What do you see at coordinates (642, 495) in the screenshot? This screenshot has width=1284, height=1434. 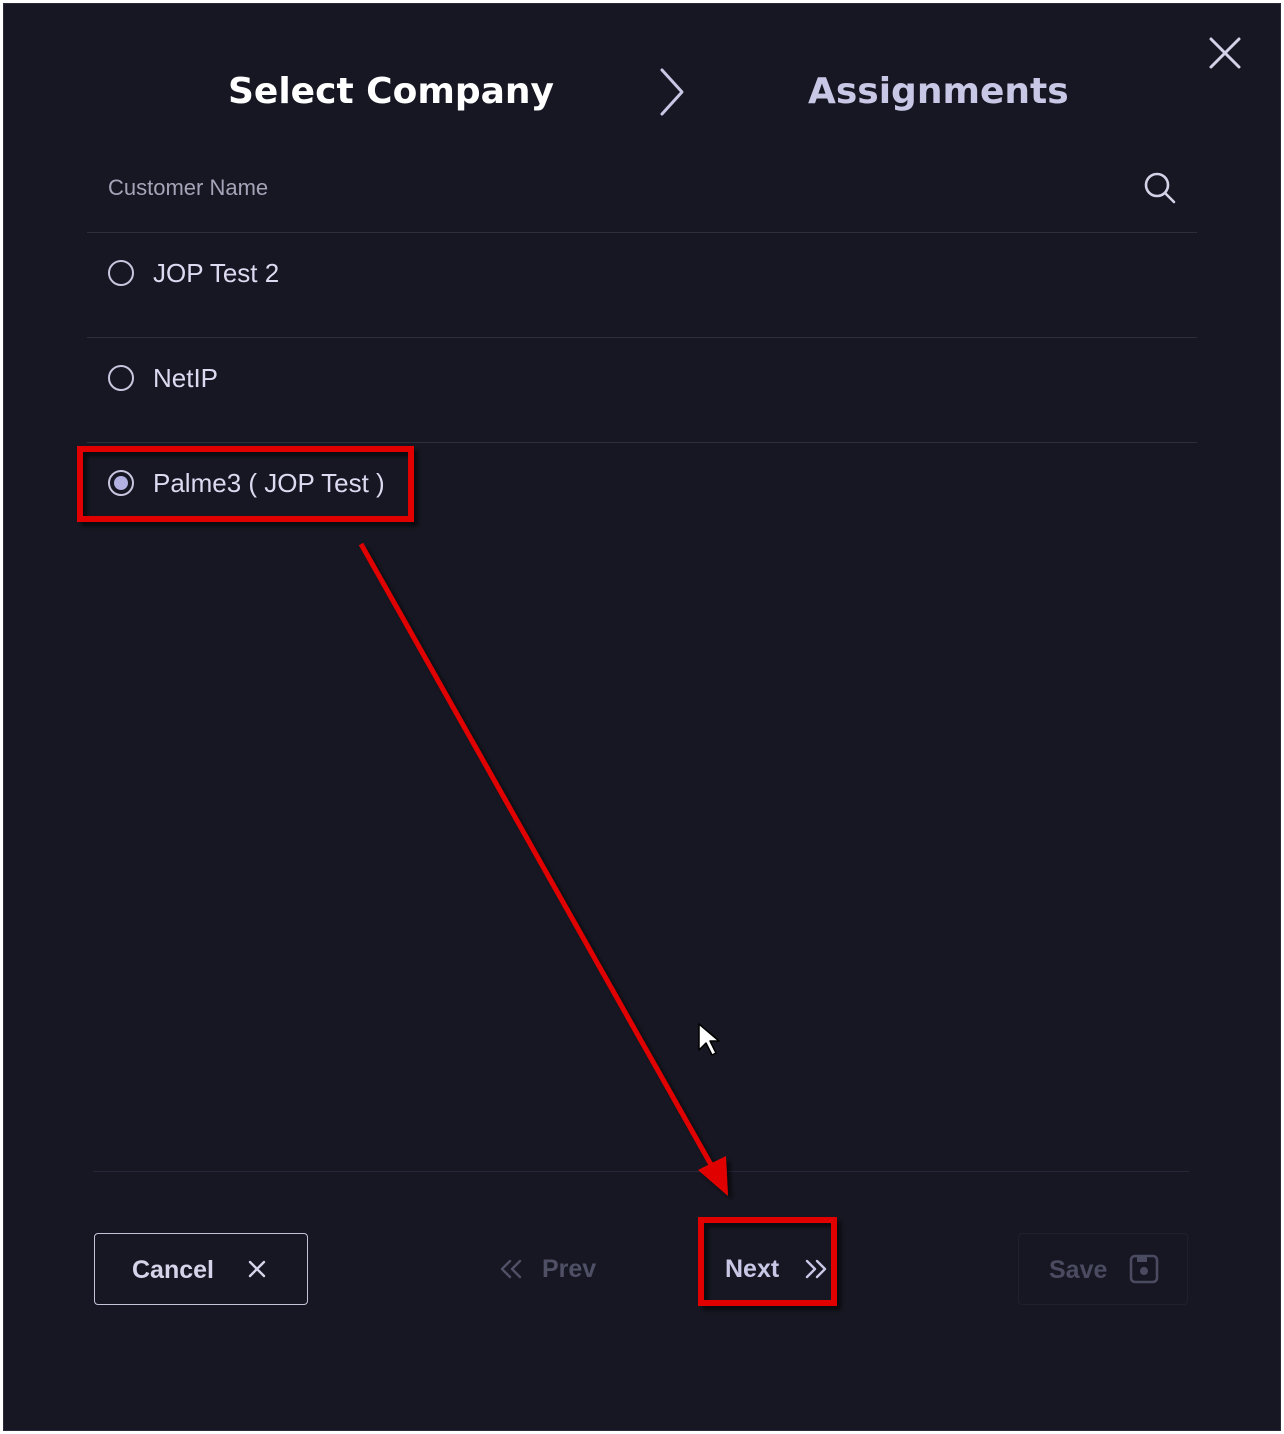 I see `company-list-item: Palme3 ( JOP Test )` at bounding box center [642, 495].